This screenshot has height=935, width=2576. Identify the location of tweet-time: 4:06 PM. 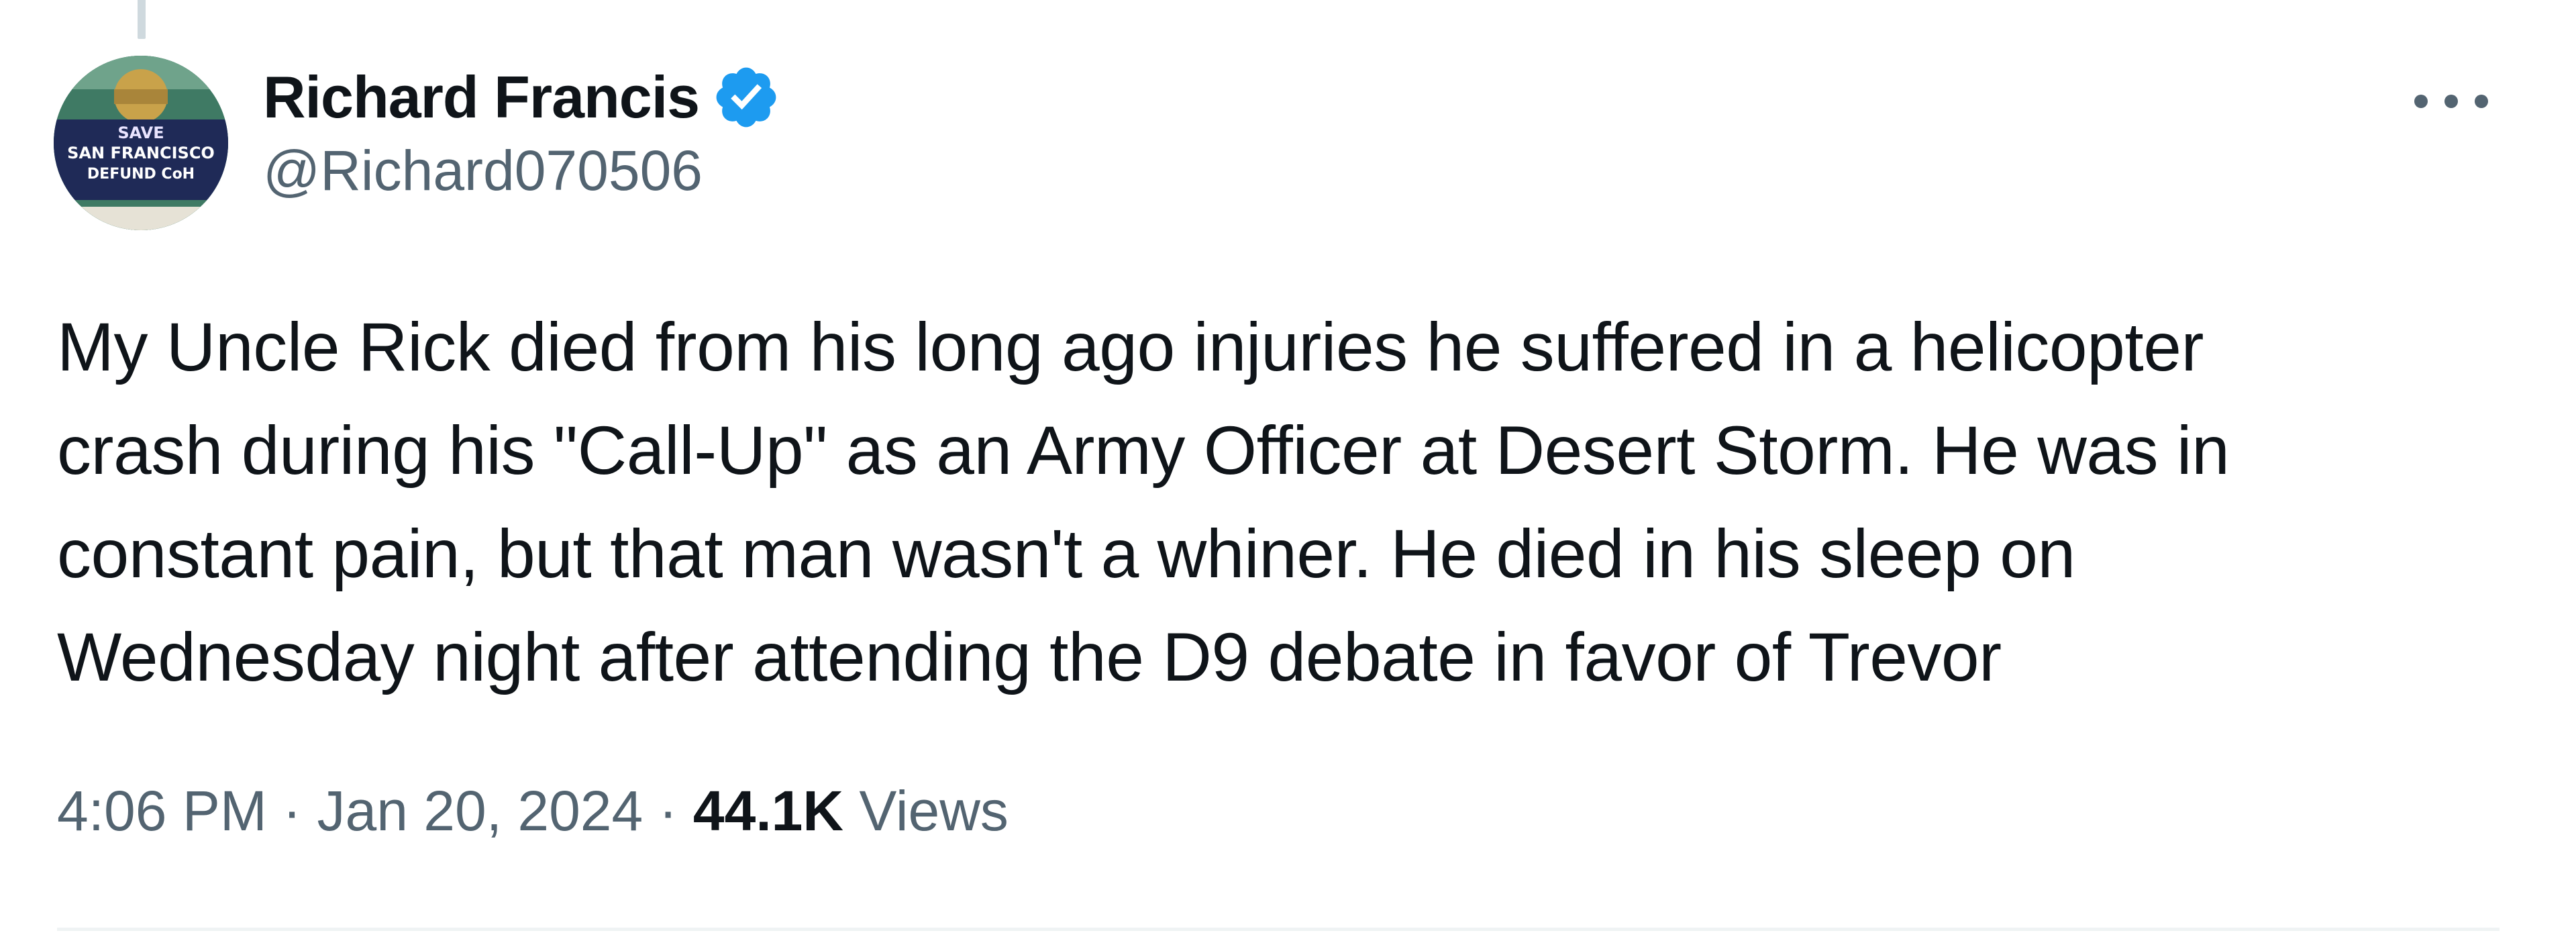
(162, 810).